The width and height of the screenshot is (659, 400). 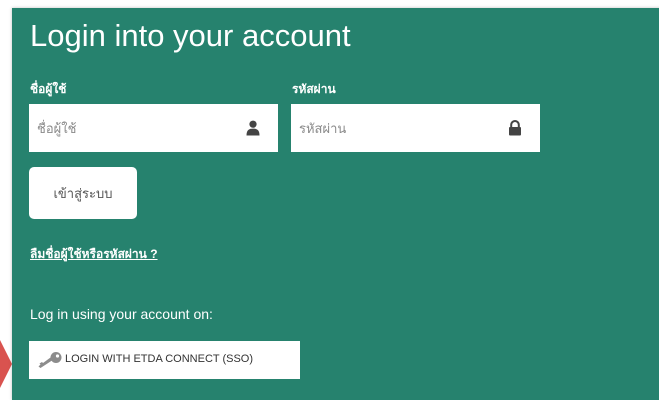 I want to click on password-label: รหัสผ่าน, so click(x=314, y=89).